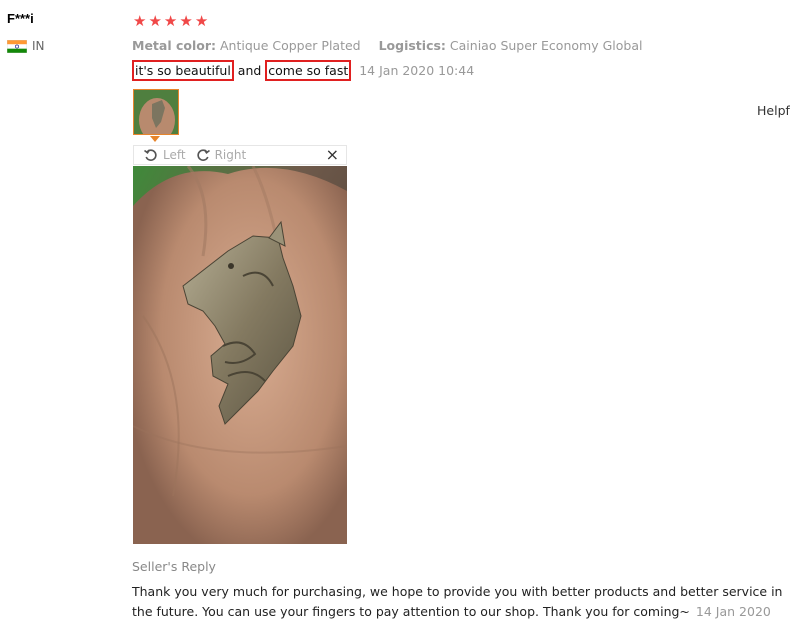 Image resolution: width=790 pixels, height=625 pixels. I want to click on rotate-right-icon, so click(203, 155).